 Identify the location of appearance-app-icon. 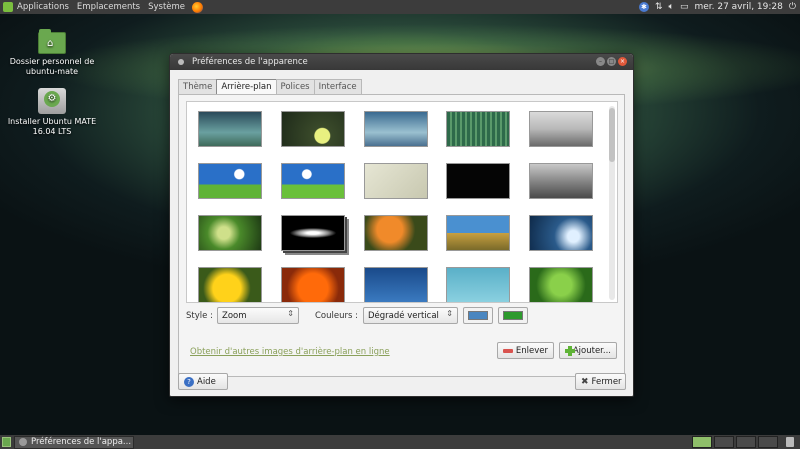
(23, 442).